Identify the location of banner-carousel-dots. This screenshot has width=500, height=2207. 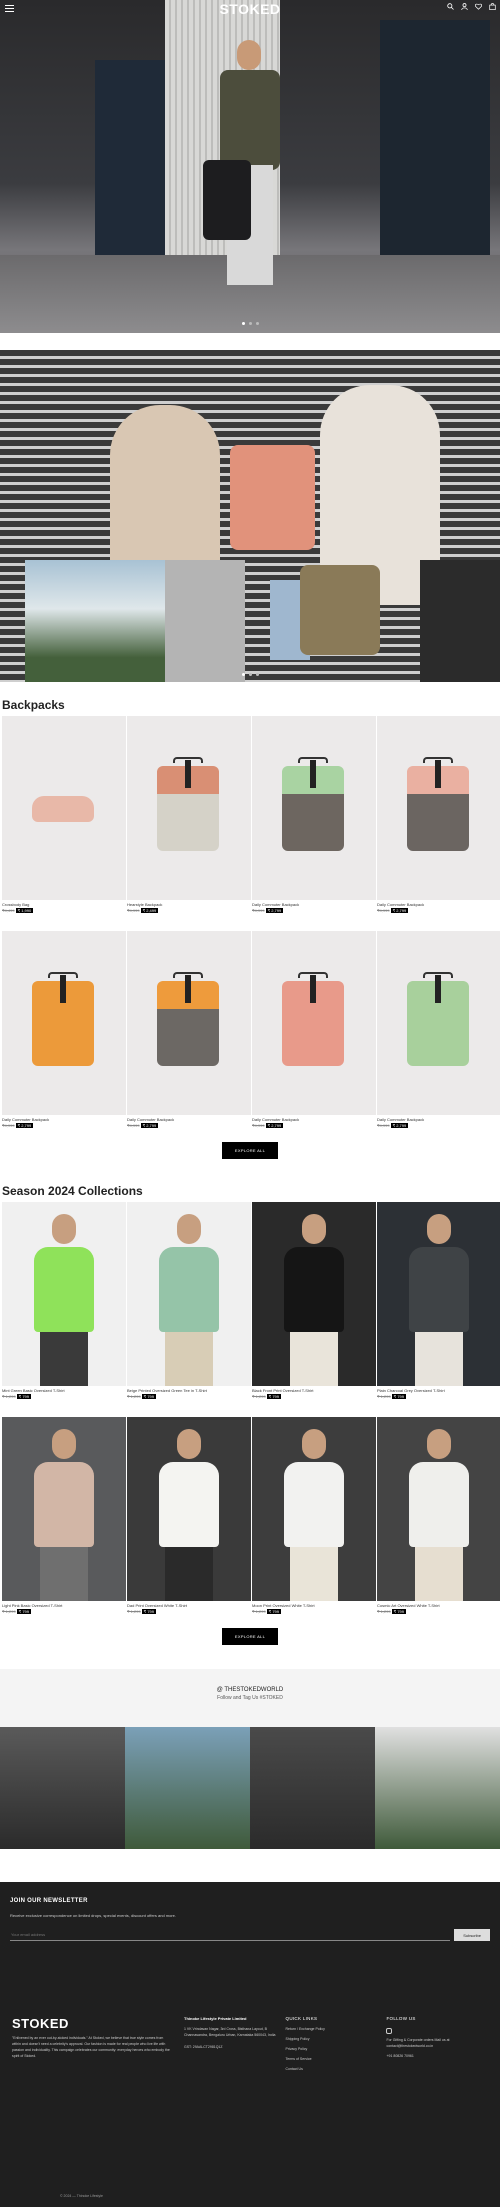
(250, 674).